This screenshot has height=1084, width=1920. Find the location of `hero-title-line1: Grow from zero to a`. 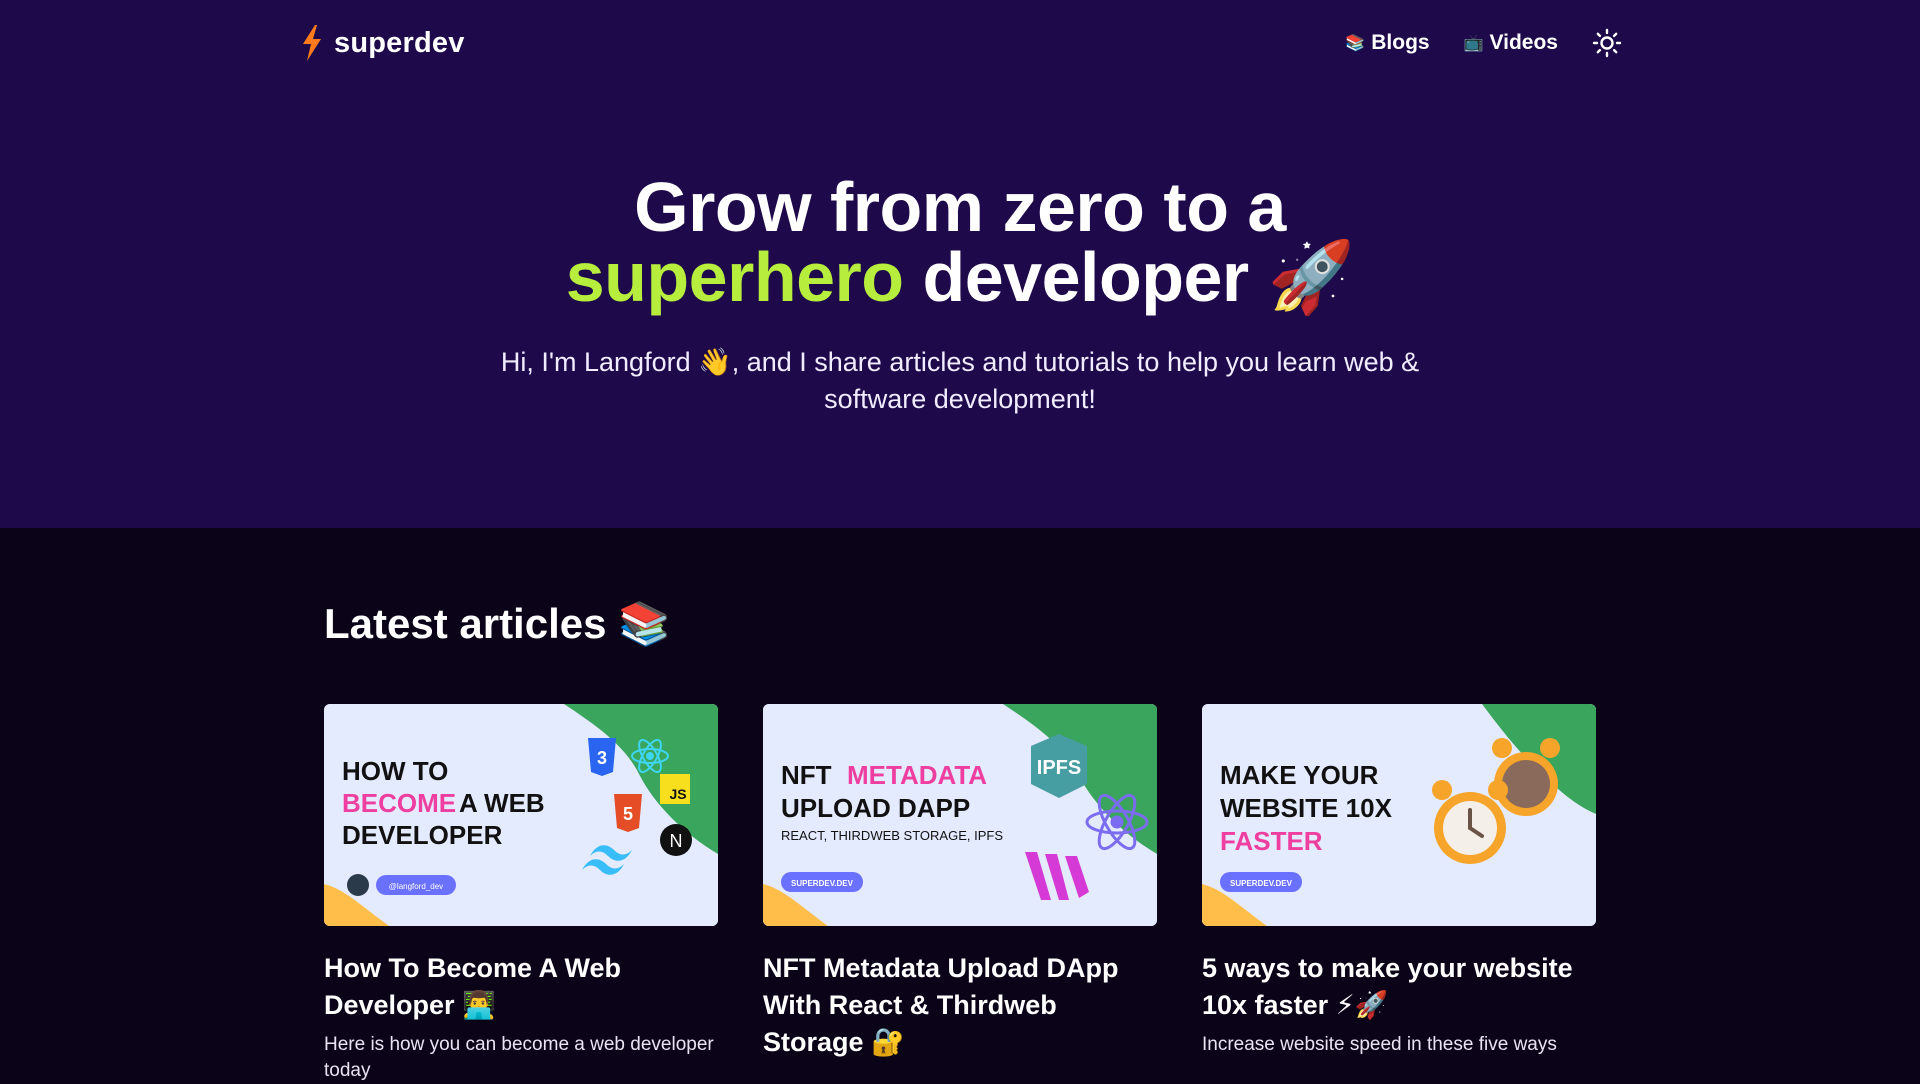

hero-title-line1: Grow from zero to a is located at coordinates (960, 207).